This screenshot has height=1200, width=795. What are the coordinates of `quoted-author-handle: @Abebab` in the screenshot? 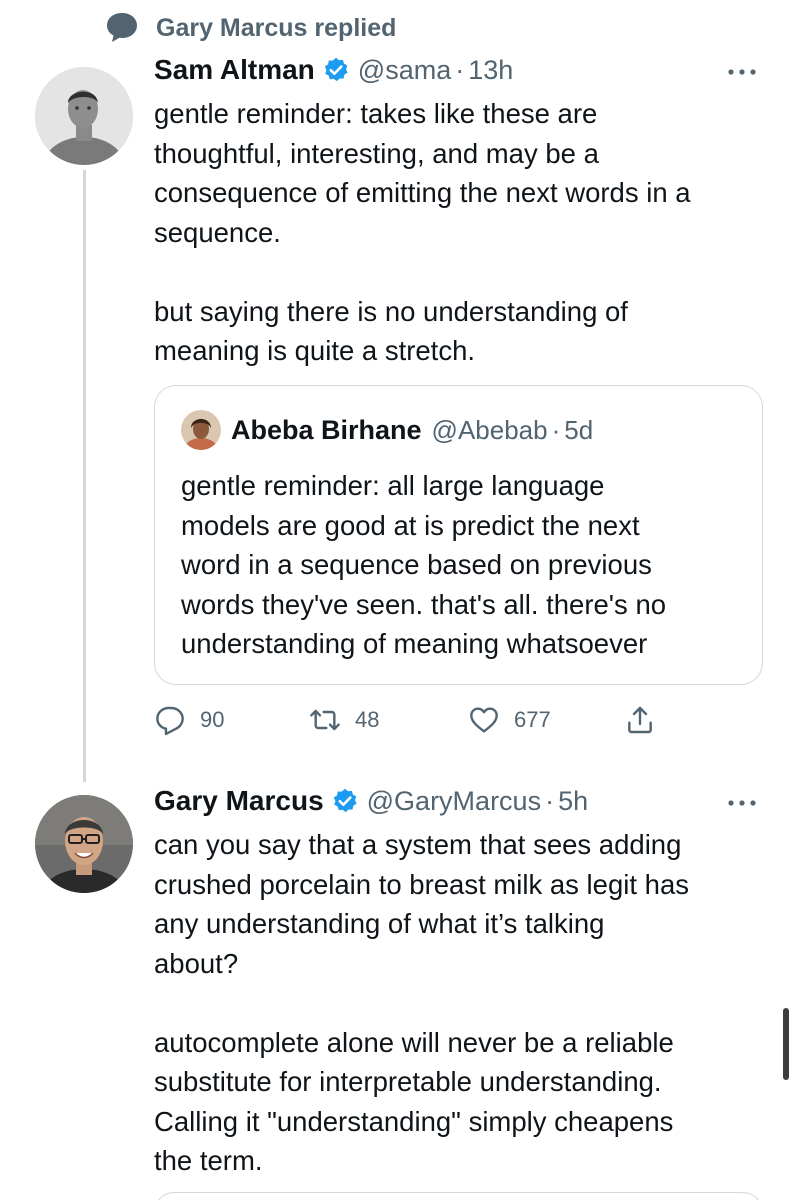 It's located at (489, 429).